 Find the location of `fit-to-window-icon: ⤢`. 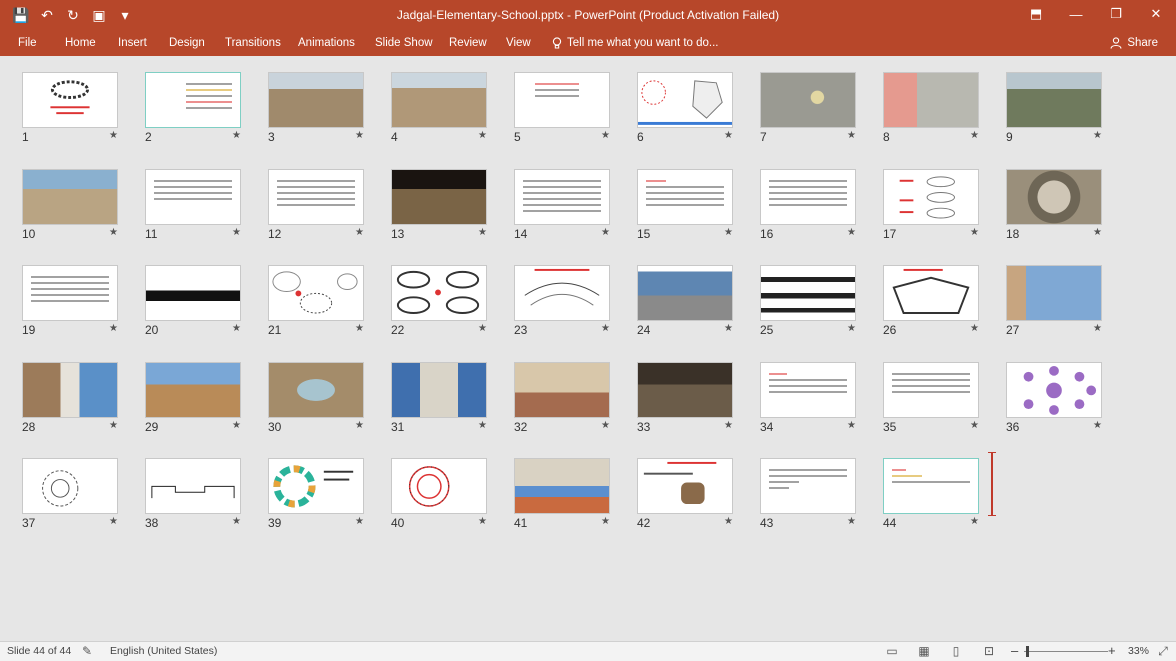

fit-to-window-icon: ⤢ is located at coordinates (1163, 651).